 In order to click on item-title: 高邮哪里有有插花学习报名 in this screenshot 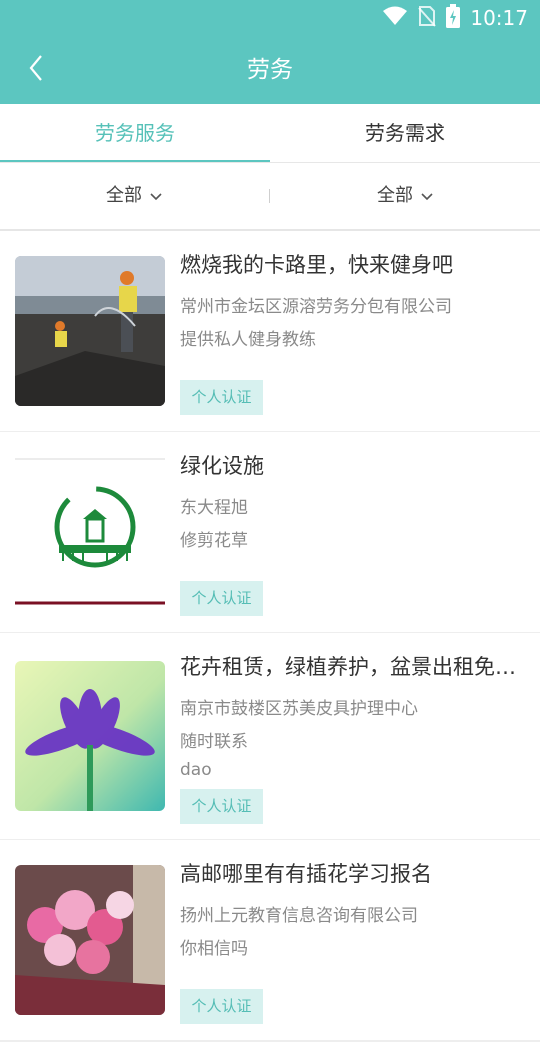, I will do `click(306, 874)`.